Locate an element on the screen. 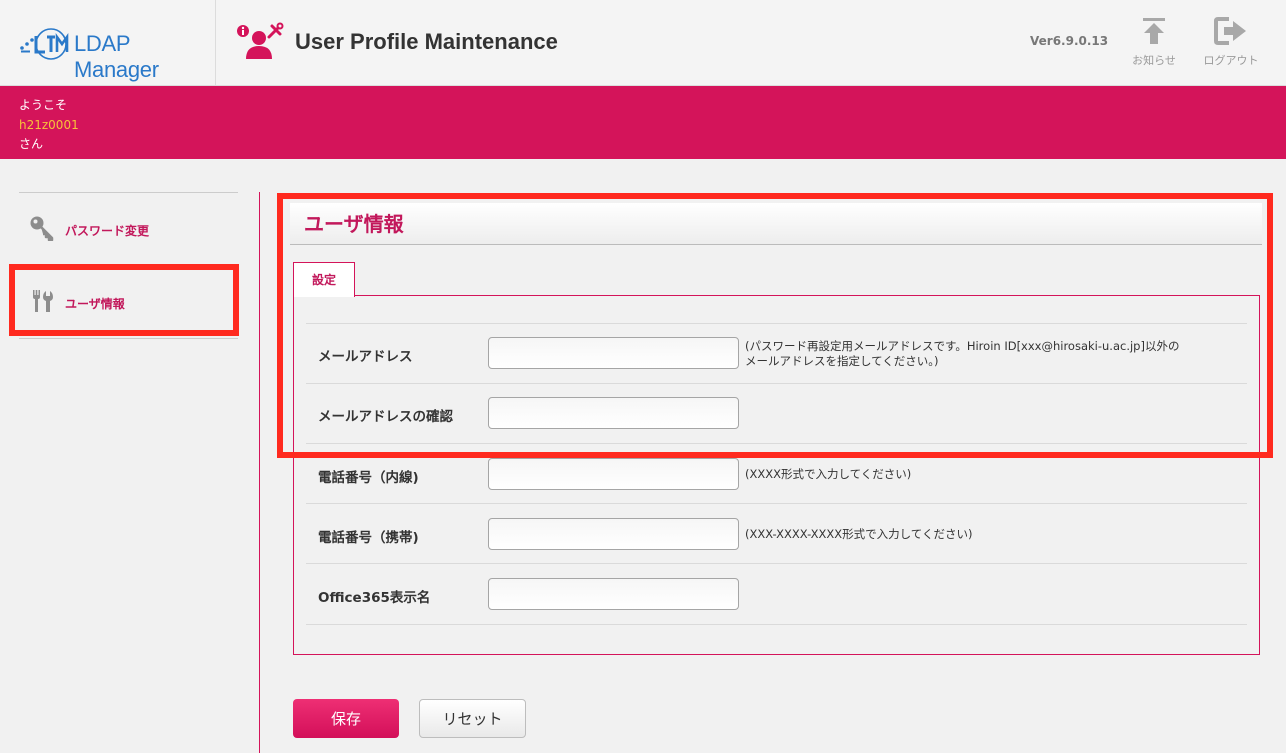 Image resolution: width=1286 pixels, height=753 pixels. phone-extension-note: (XXXX形式で入力してください) is located at coordinates (828, 474).